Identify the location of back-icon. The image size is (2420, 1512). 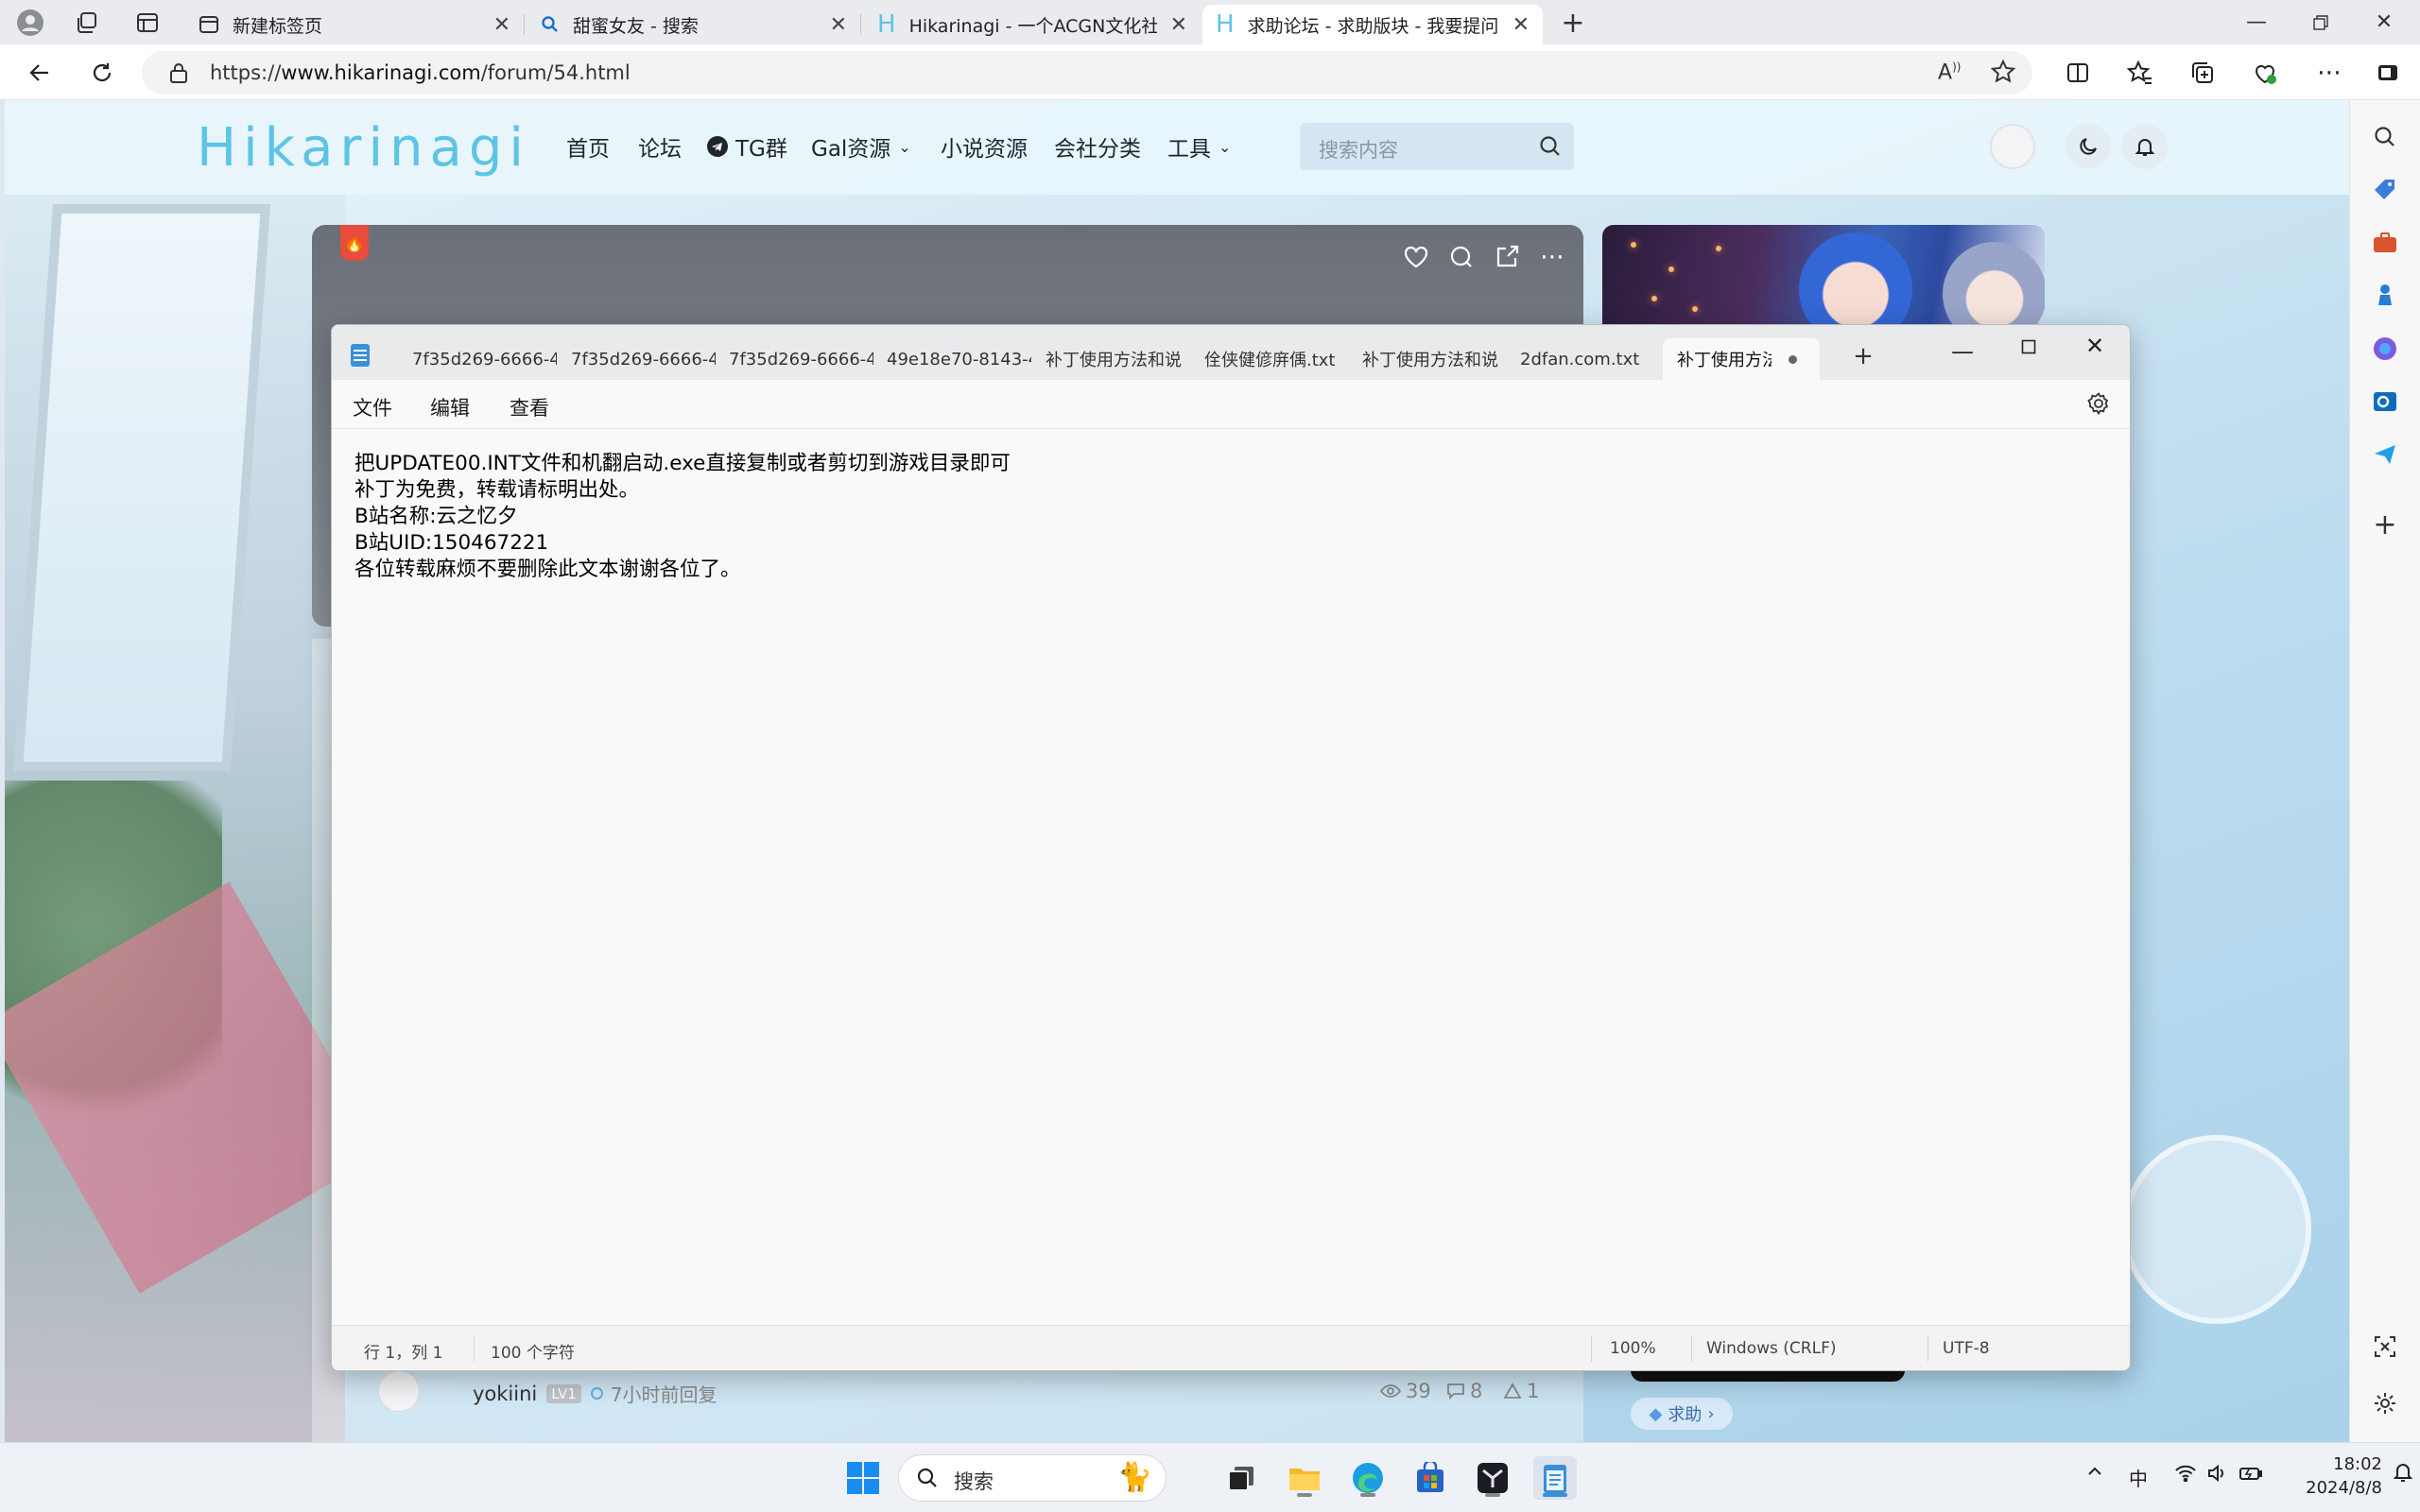
(40, 73).